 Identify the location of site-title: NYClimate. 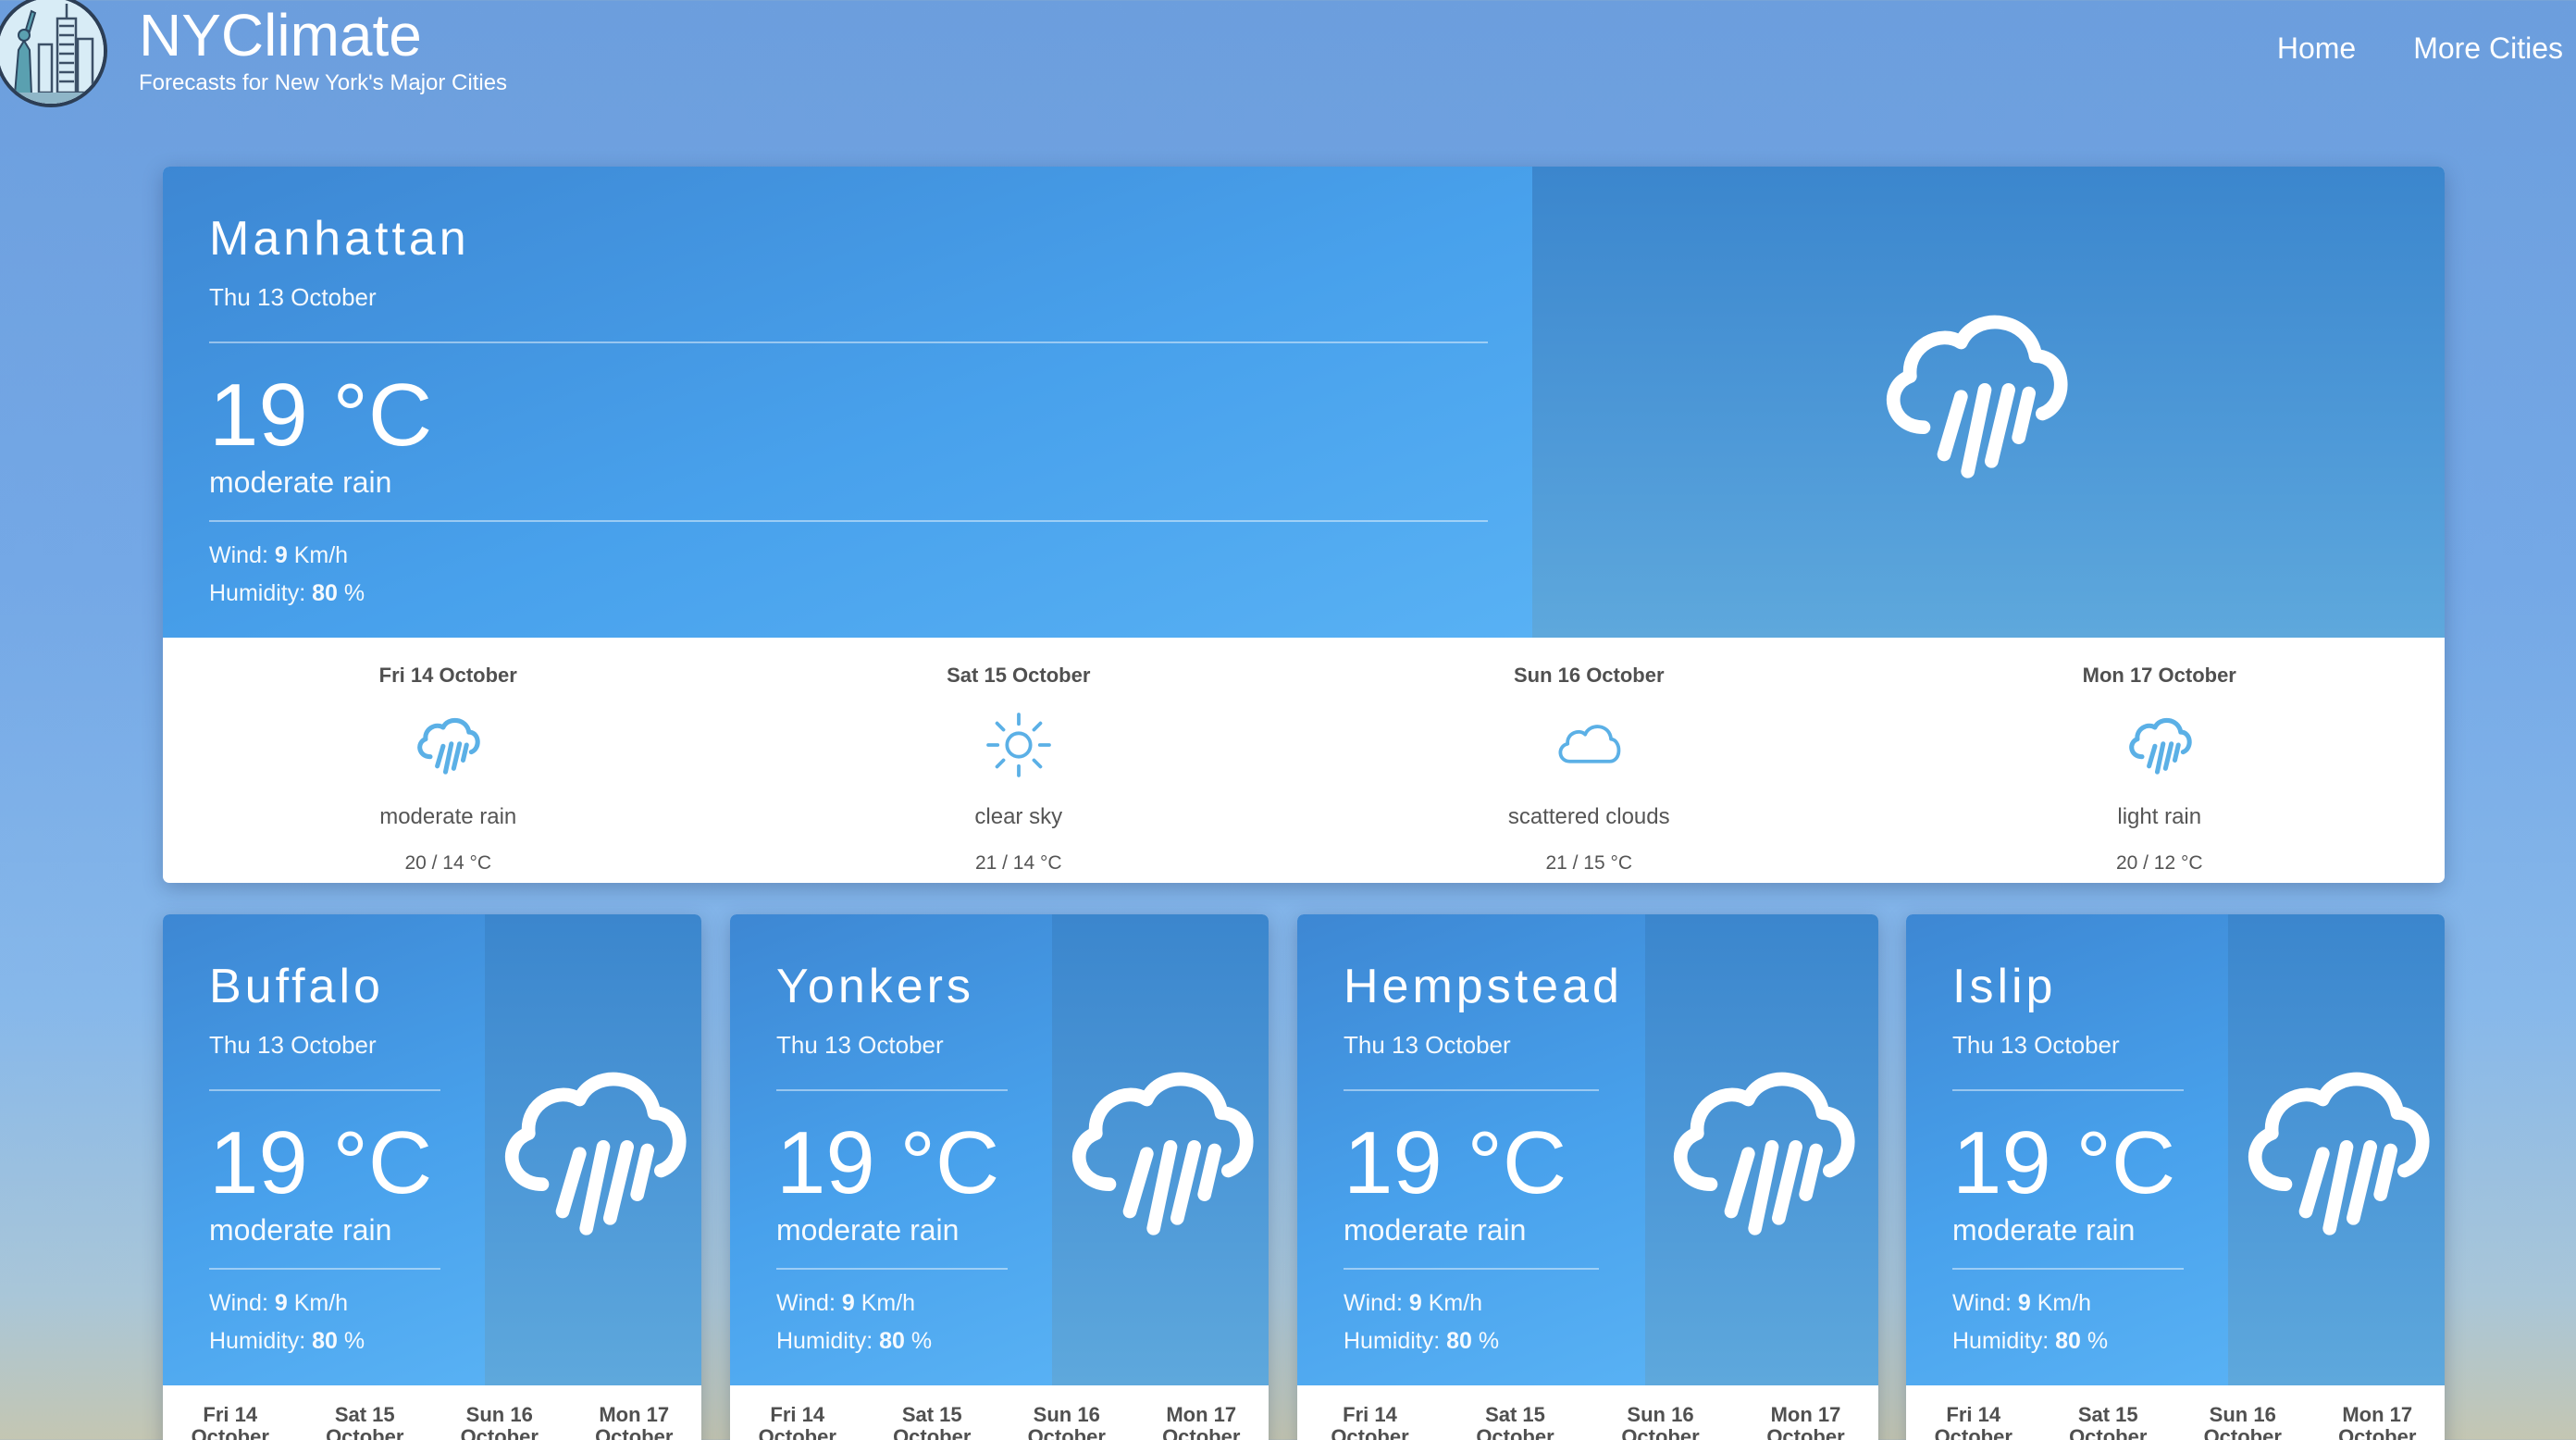
(323, 35).